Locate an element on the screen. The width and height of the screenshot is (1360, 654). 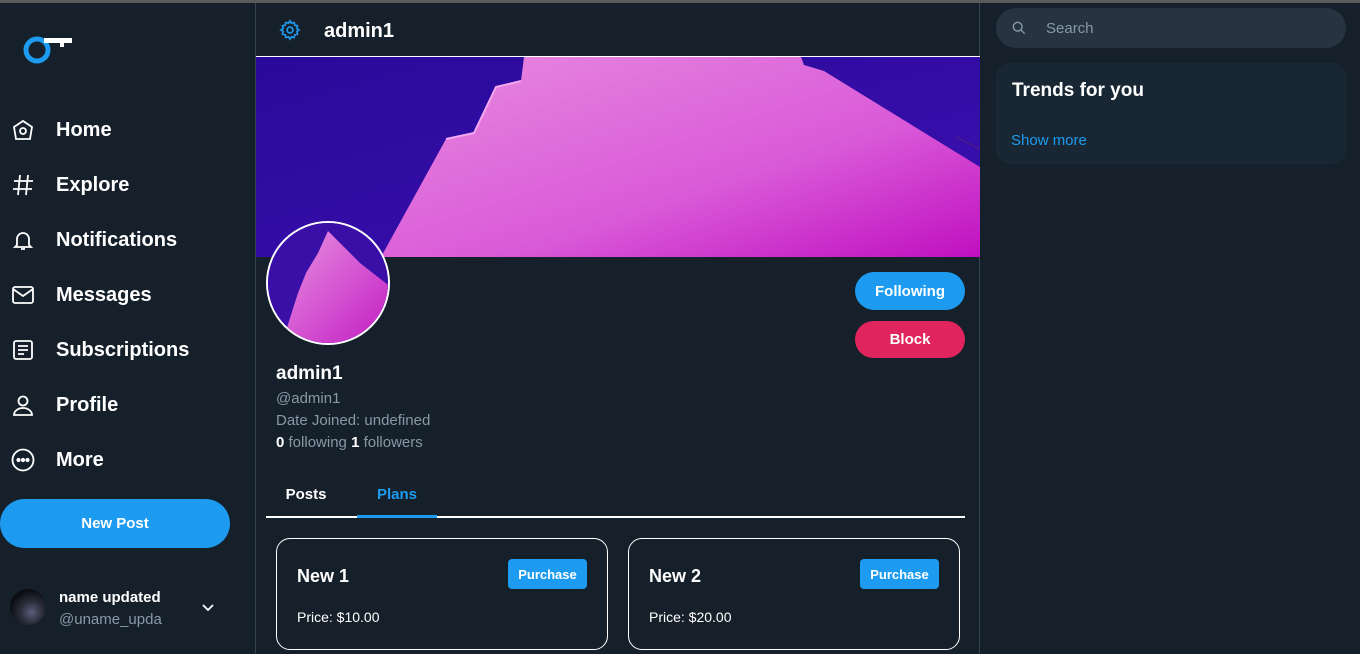
sidebar-item-label: Messages is located at coordinates (104, 294).